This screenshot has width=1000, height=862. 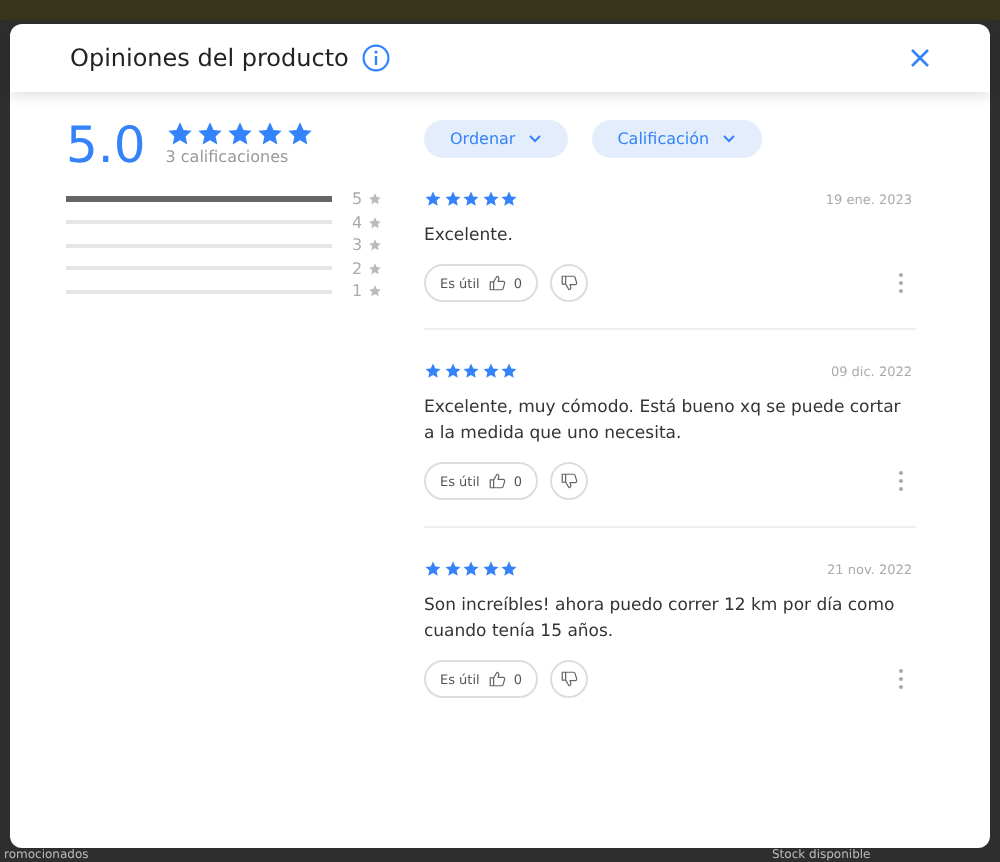 I want to click on dialog-title: Opiniones del producto, so click(x=209, y=58).